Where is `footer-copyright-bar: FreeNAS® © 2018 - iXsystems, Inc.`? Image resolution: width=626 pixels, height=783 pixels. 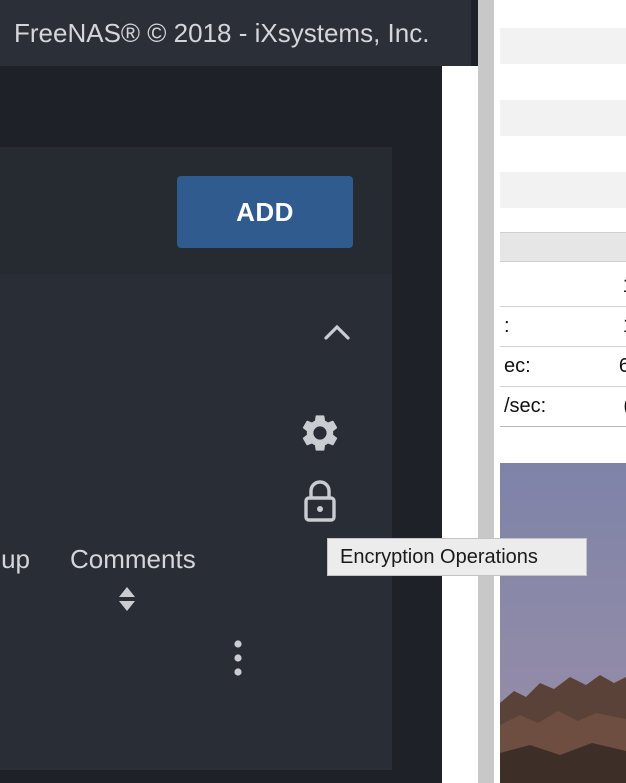
footer-copyright-bar: FreeNAS® © 2018 - iXsystems, Inc. is located at coordinates (235, 33).